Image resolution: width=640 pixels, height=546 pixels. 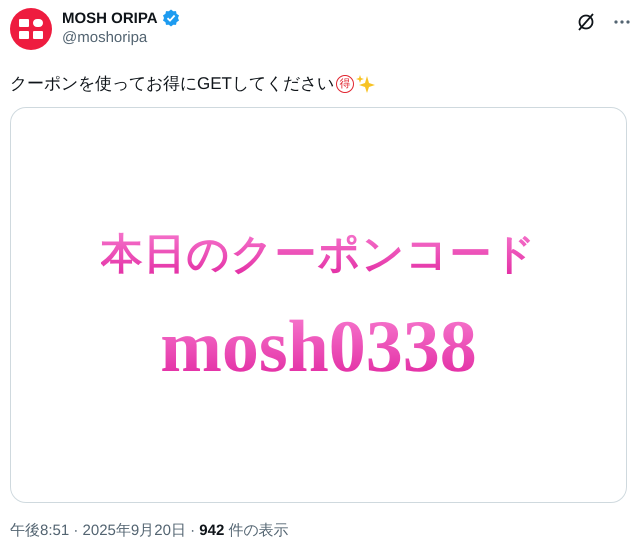 What do you see at coordinates (150, 530) in the screenshot?
I see `post-meta: 午後8:51 · 2025年9月20日 · 942 件の表示` at bounding box center [150, 530].